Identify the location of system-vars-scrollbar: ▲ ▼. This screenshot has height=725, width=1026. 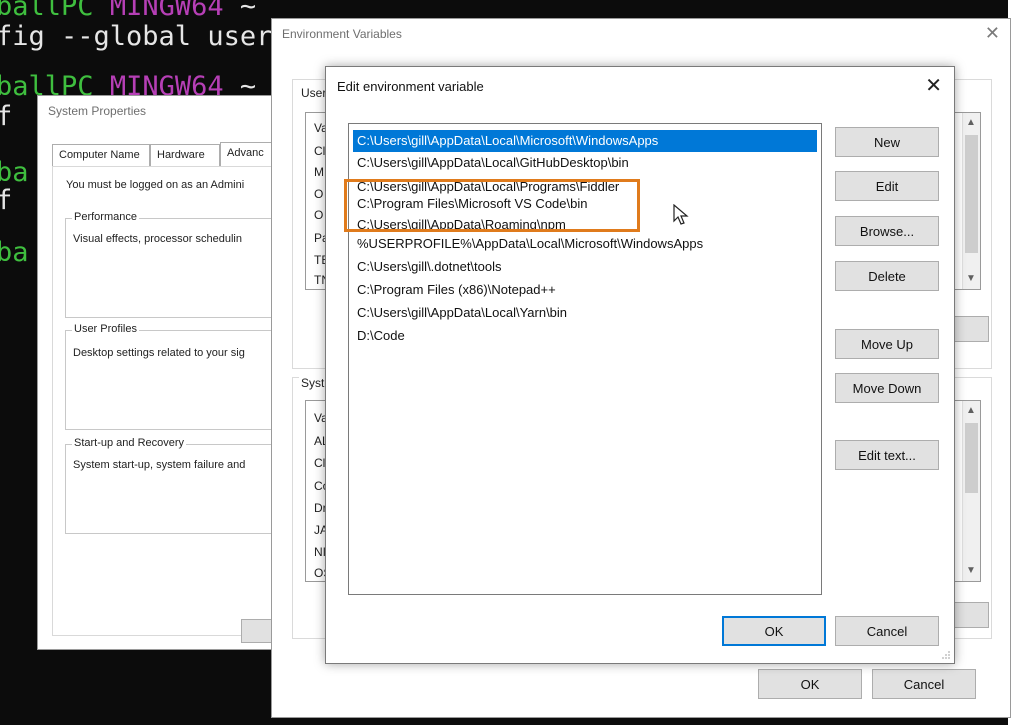
(971, 491).